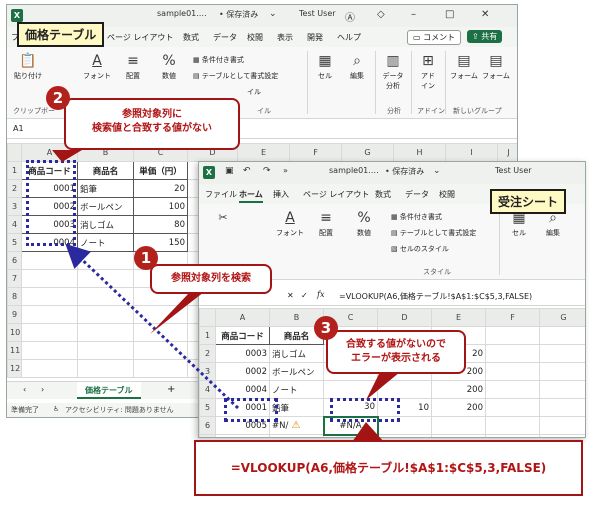  I want to click on cell-price, so click(350, 389).